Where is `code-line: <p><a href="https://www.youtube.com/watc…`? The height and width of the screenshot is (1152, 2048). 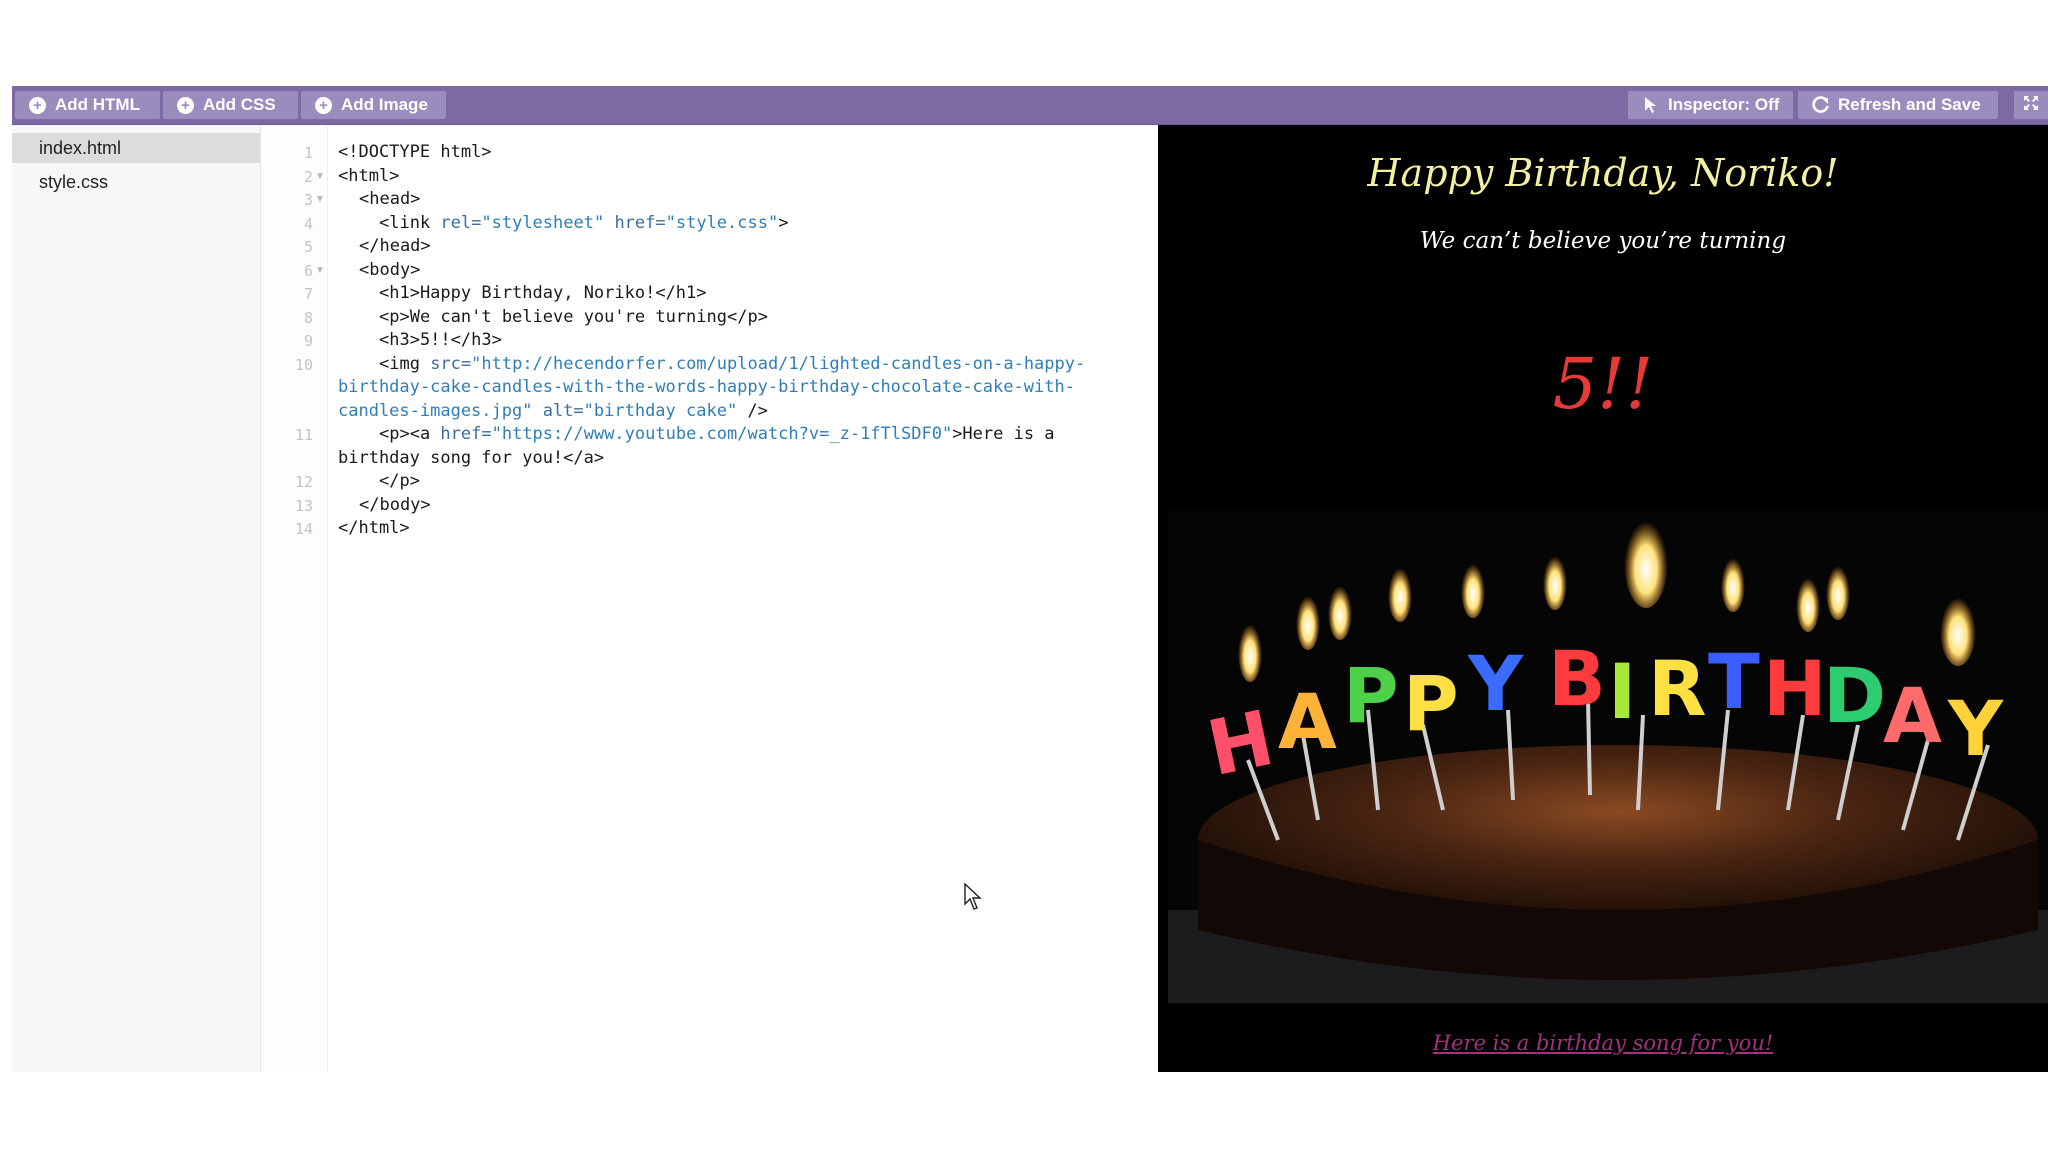
code-line: <p><a href="https://www.youtube.com/watc… is located at coordinates (717, 434).